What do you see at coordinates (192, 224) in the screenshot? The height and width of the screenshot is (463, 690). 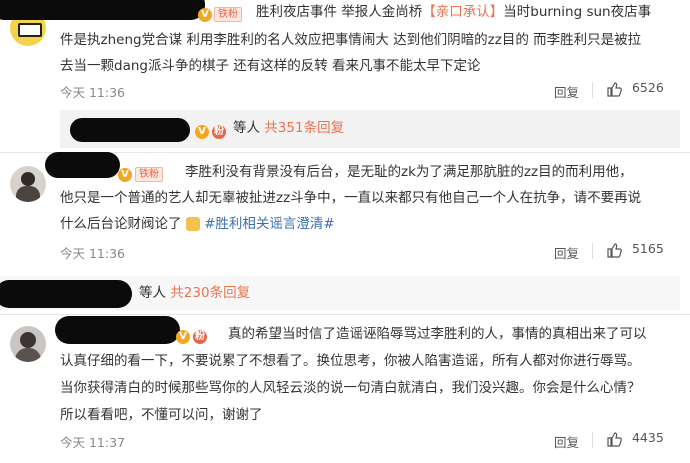 I see `praying-hands-emoji` at bounding box center [192, 224].